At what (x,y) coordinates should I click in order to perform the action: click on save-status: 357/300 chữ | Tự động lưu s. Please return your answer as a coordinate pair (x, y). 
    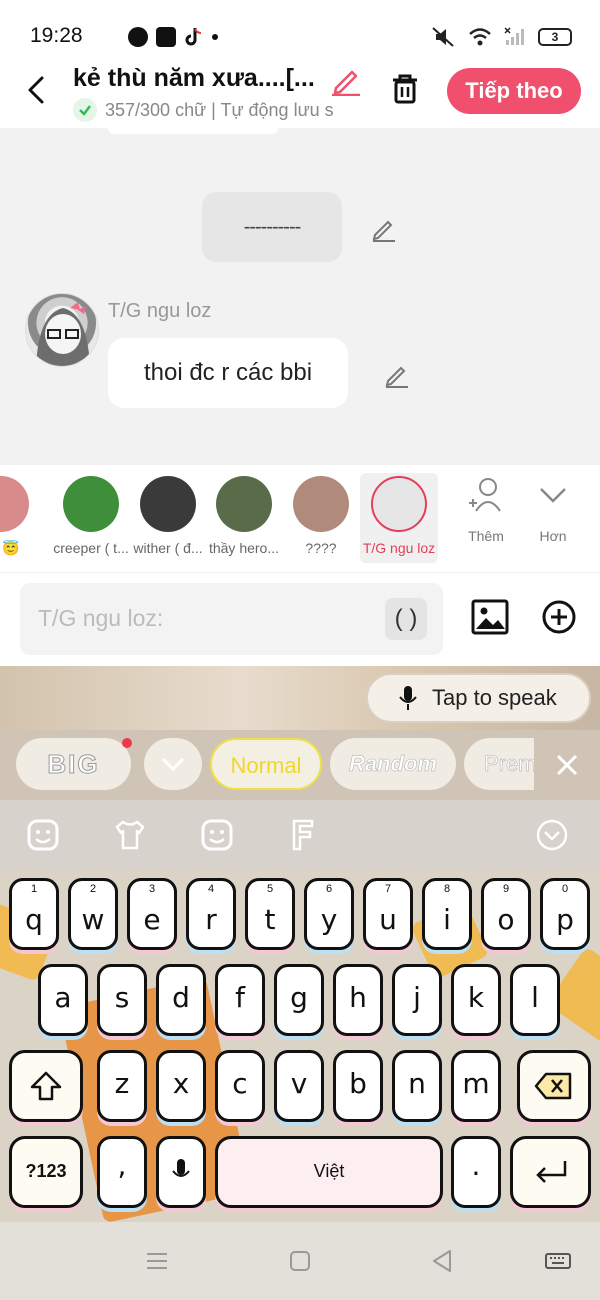
    Looking at the image, I should click on (217, 110).